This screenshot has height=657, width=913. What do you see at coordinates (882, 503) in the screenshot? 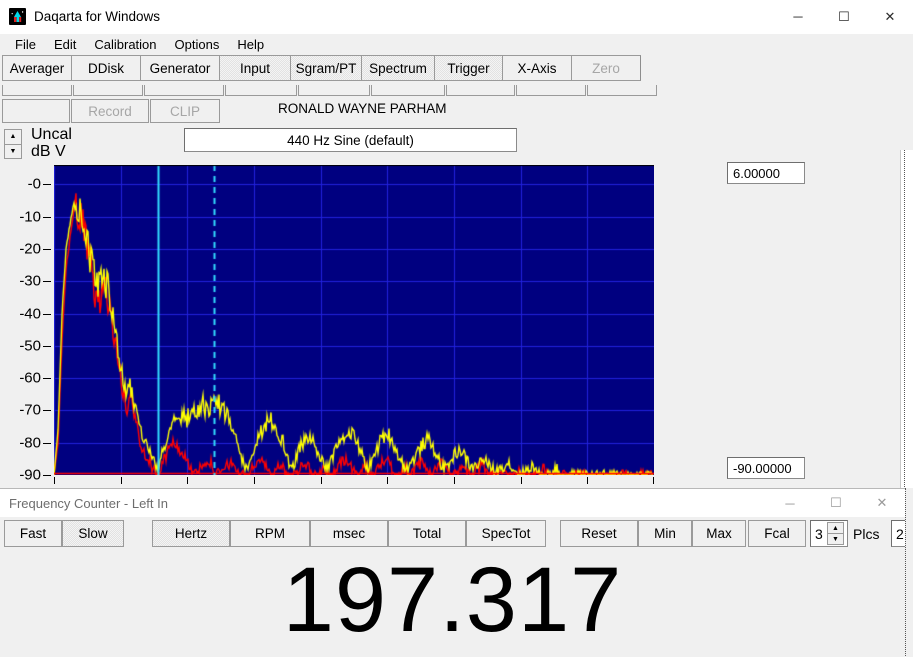
I see `fc-close-button: ✕` at bounding box center [882, 503].